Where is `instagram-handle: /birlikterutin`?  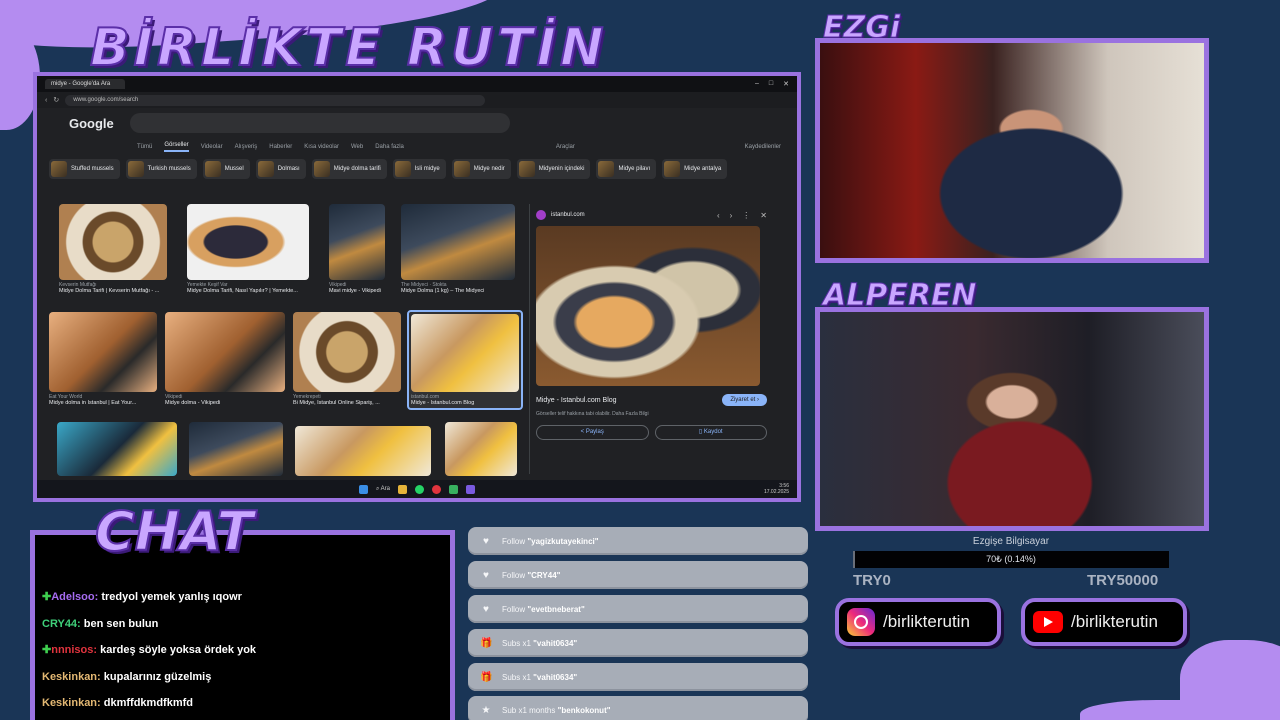 instagram-handle: /birlikterutin is located at coordinates (926, 621).